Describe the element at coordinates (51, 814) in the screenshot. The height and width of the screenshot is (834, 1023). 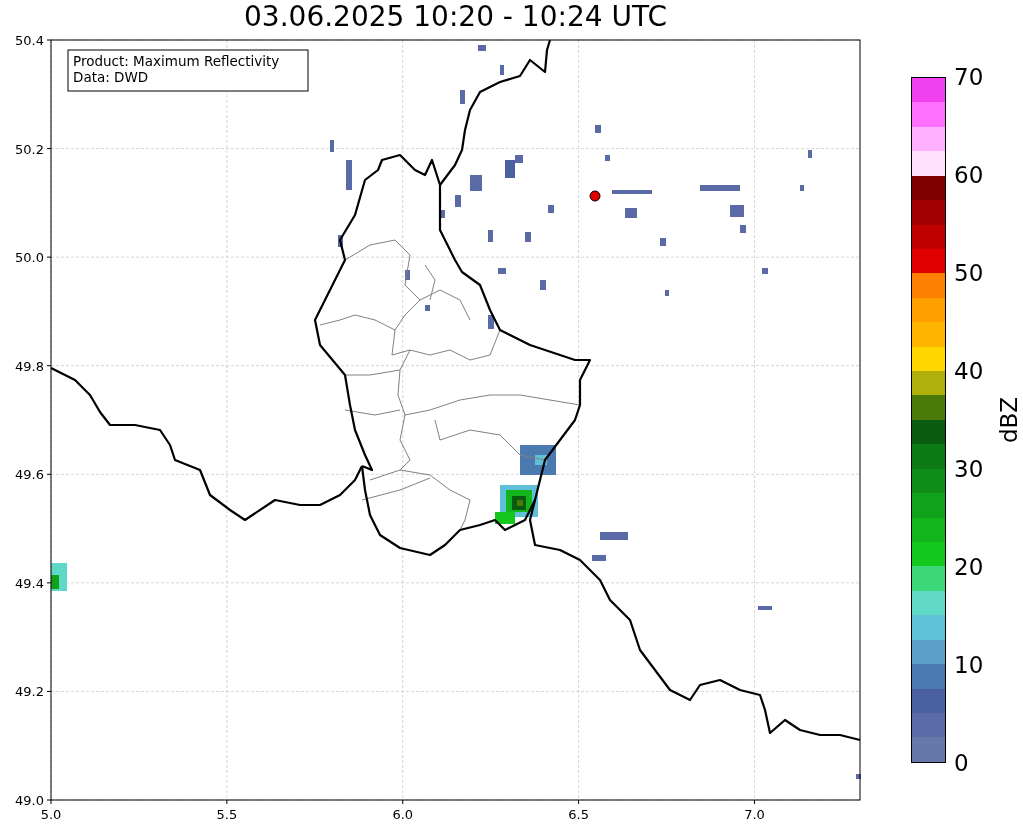
I see `x-tick-label: 5.0` at that location.